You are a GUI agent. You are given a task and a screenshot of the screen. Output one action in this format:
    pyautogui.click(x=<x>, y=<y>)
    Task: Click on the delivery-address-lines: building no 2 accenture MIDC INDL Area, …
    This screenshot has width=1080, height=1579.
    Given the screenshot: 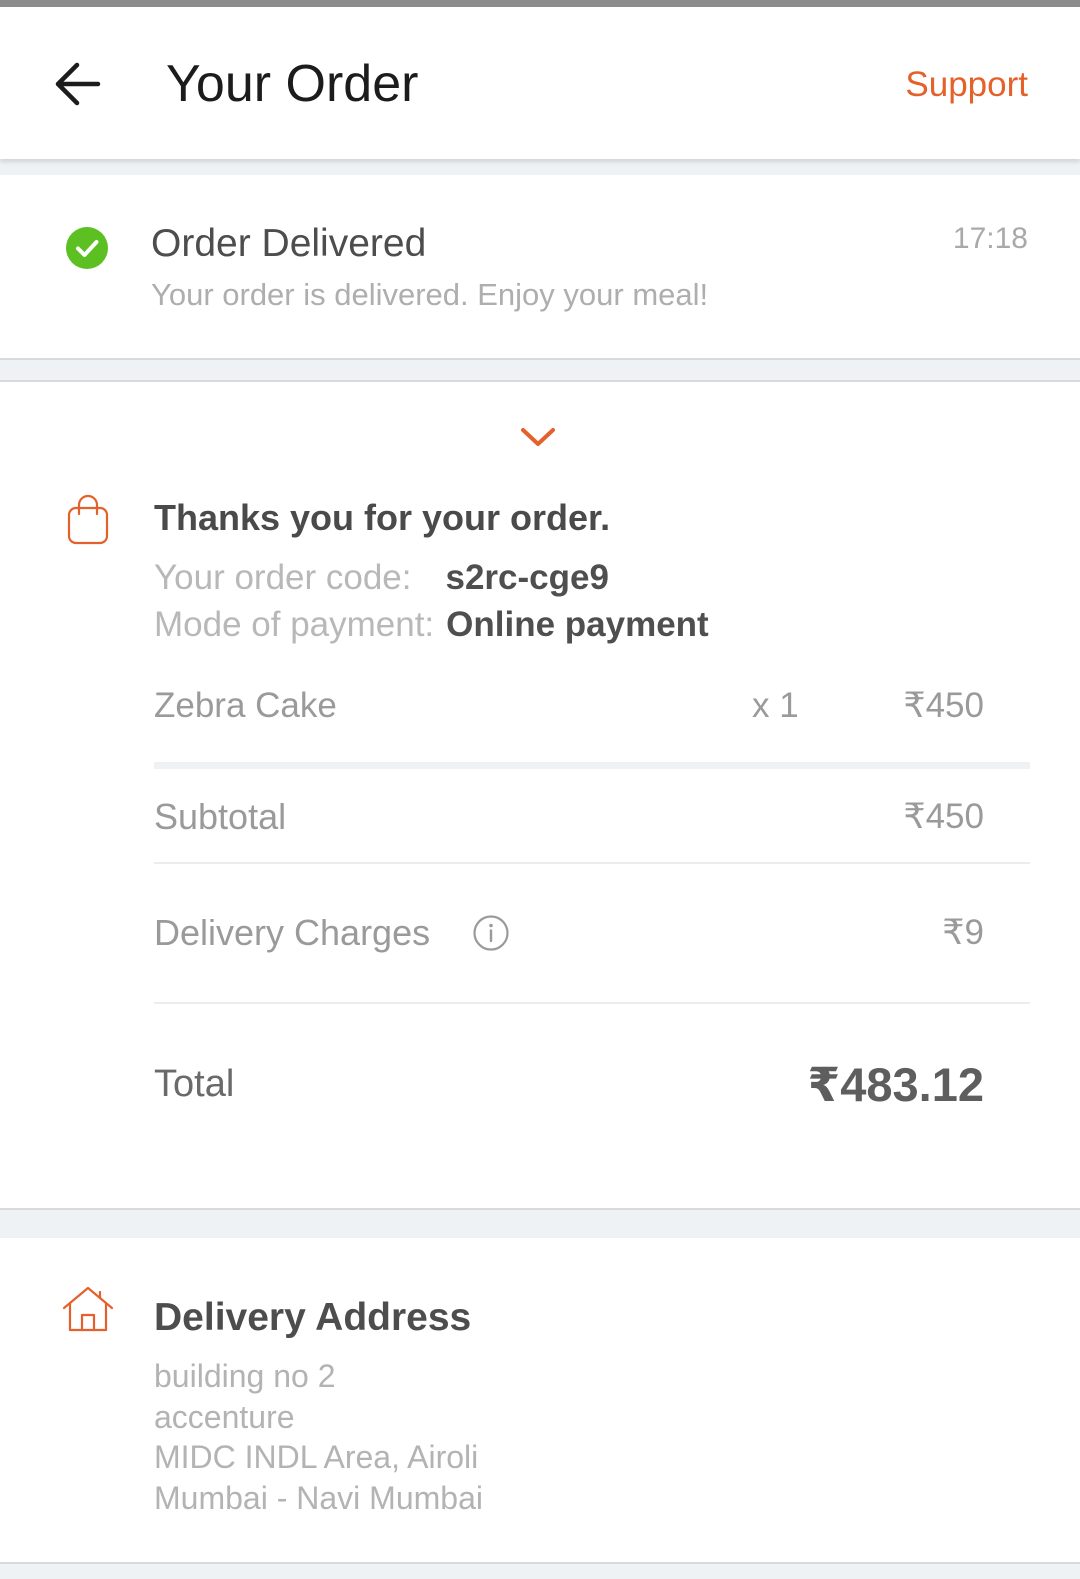 What is the action you would take?
    pyautogui.click(x=318, y=1437)
    